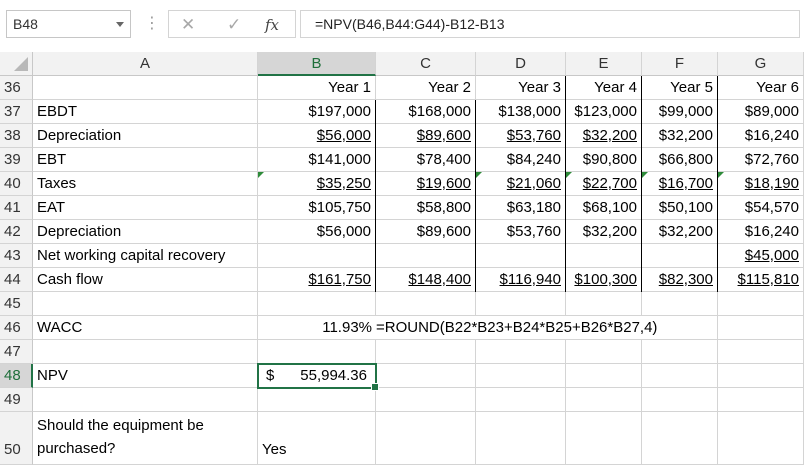 The width and height of the screenshot is (804, 465). I want to click on cell-a45, so click(145, 304).